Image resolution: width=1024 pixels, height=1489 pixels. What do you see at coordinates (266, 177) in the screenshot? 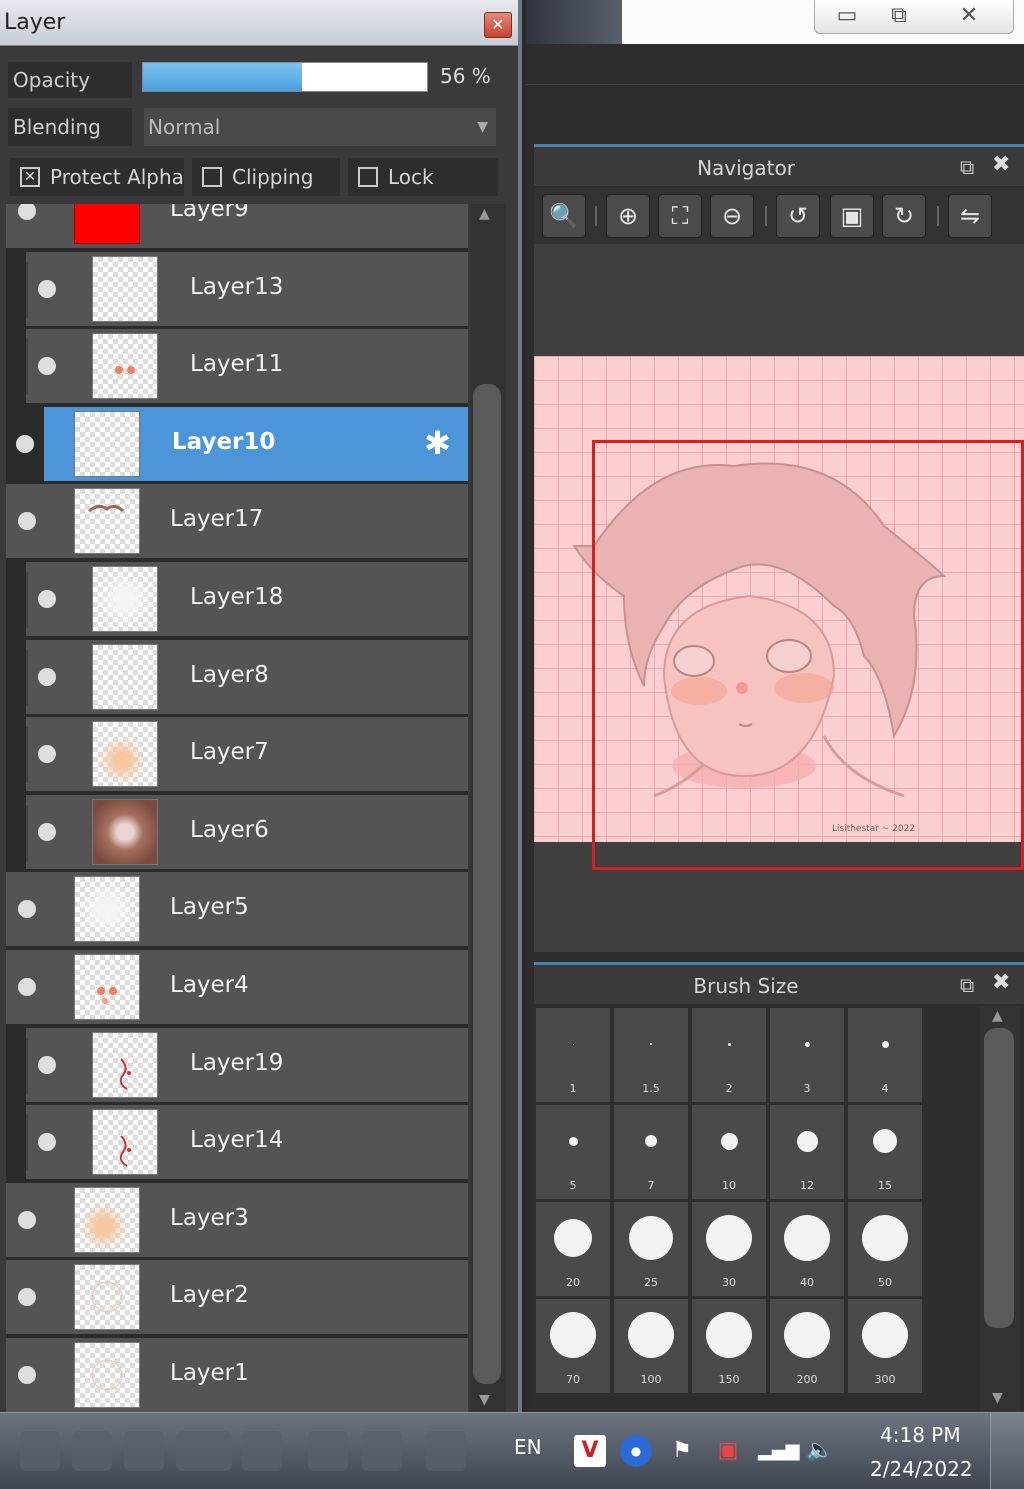
I see `clipping-checkbox: Clipping` at bounding box center [266, 177].